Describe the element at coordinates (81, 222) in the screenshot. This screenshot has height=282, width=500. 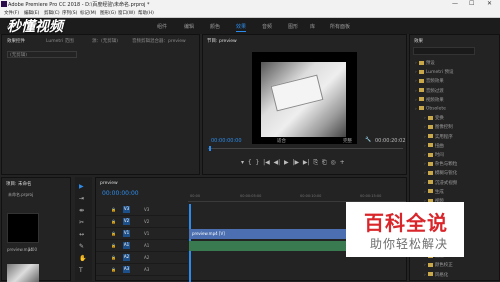
I see `razor-tool-icon: ✂` at that location.